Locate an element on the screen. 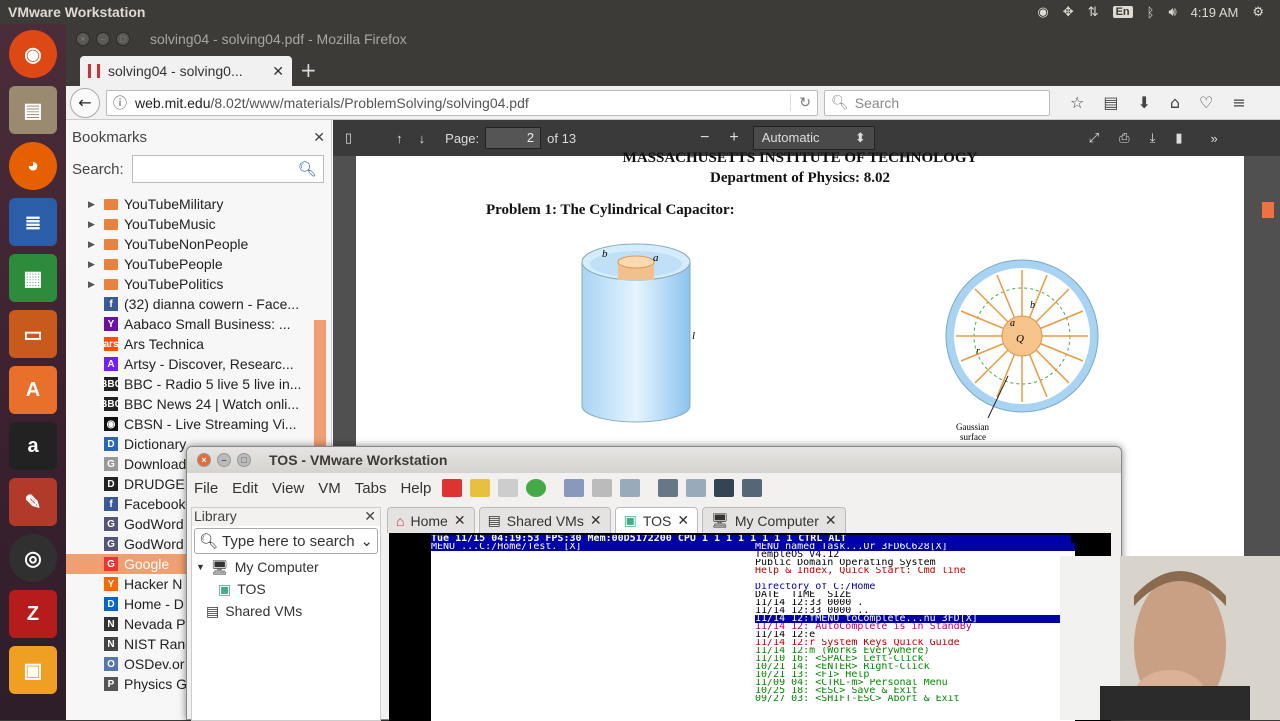 The width and height of the screenshot is (1280, 721). software-center-icon: A is located at coordinates (33, 390).